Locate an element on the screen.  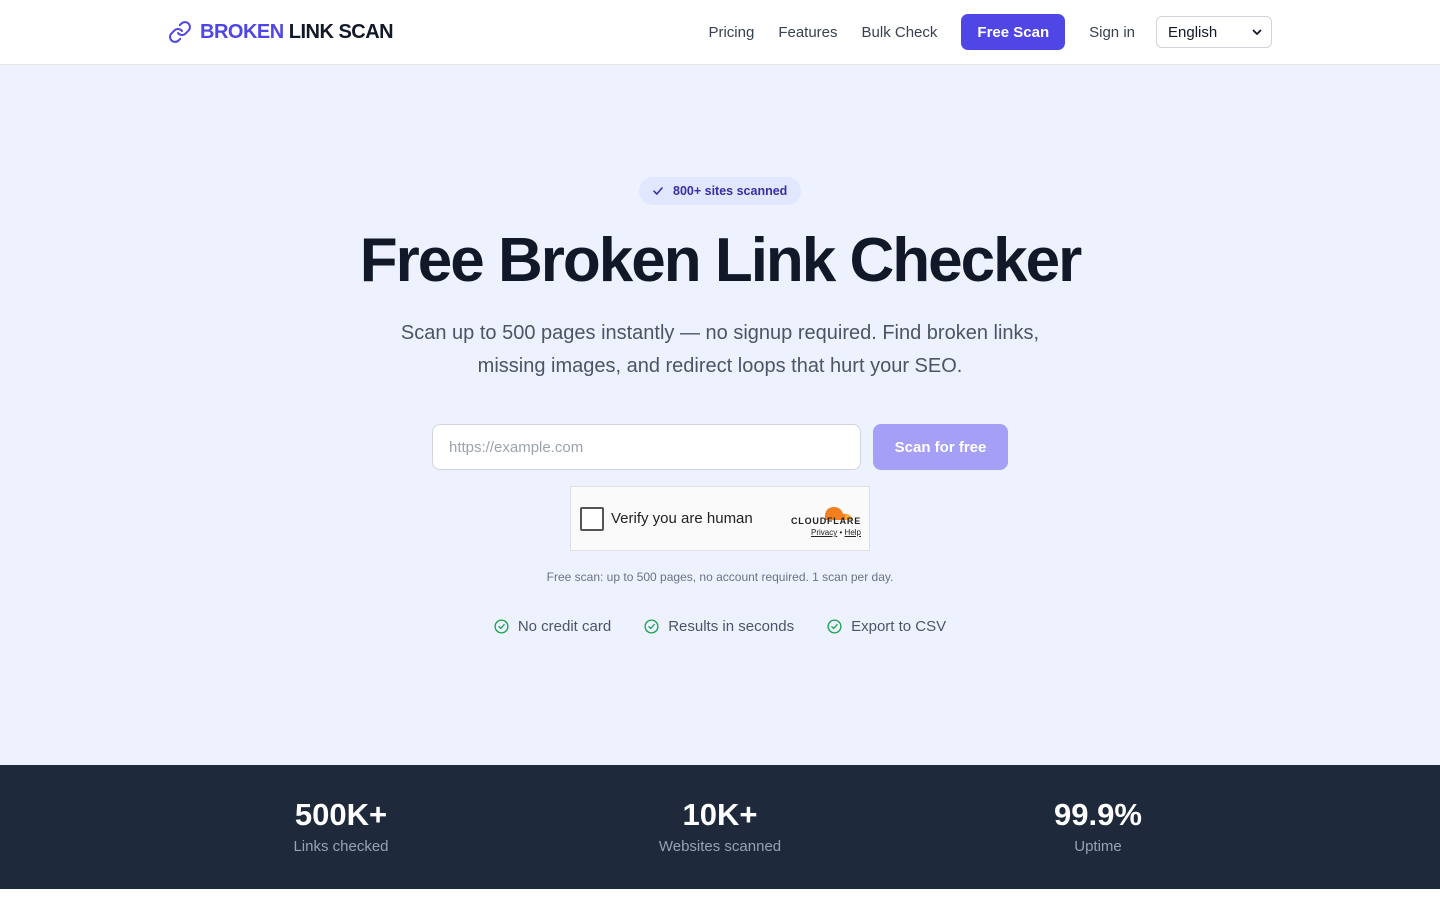
language-select: English is located at coordinates (1214, 32).